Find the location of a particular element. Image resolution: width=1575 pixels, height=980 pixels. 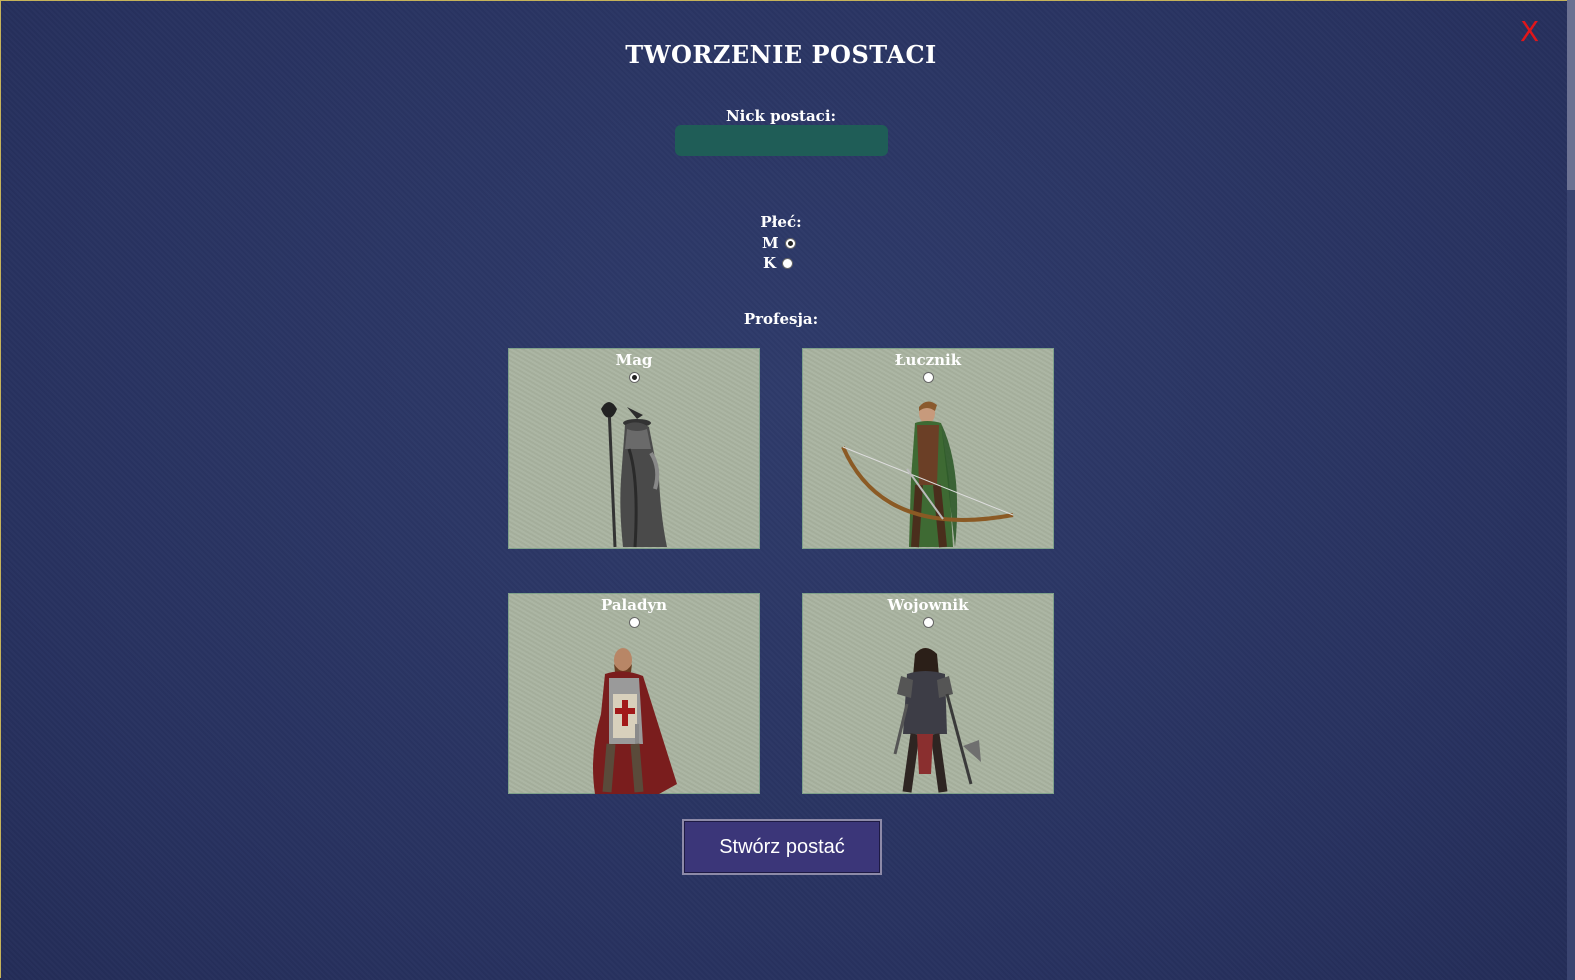

profession-card-name: Łucznik is located at coordinates (928, 360).